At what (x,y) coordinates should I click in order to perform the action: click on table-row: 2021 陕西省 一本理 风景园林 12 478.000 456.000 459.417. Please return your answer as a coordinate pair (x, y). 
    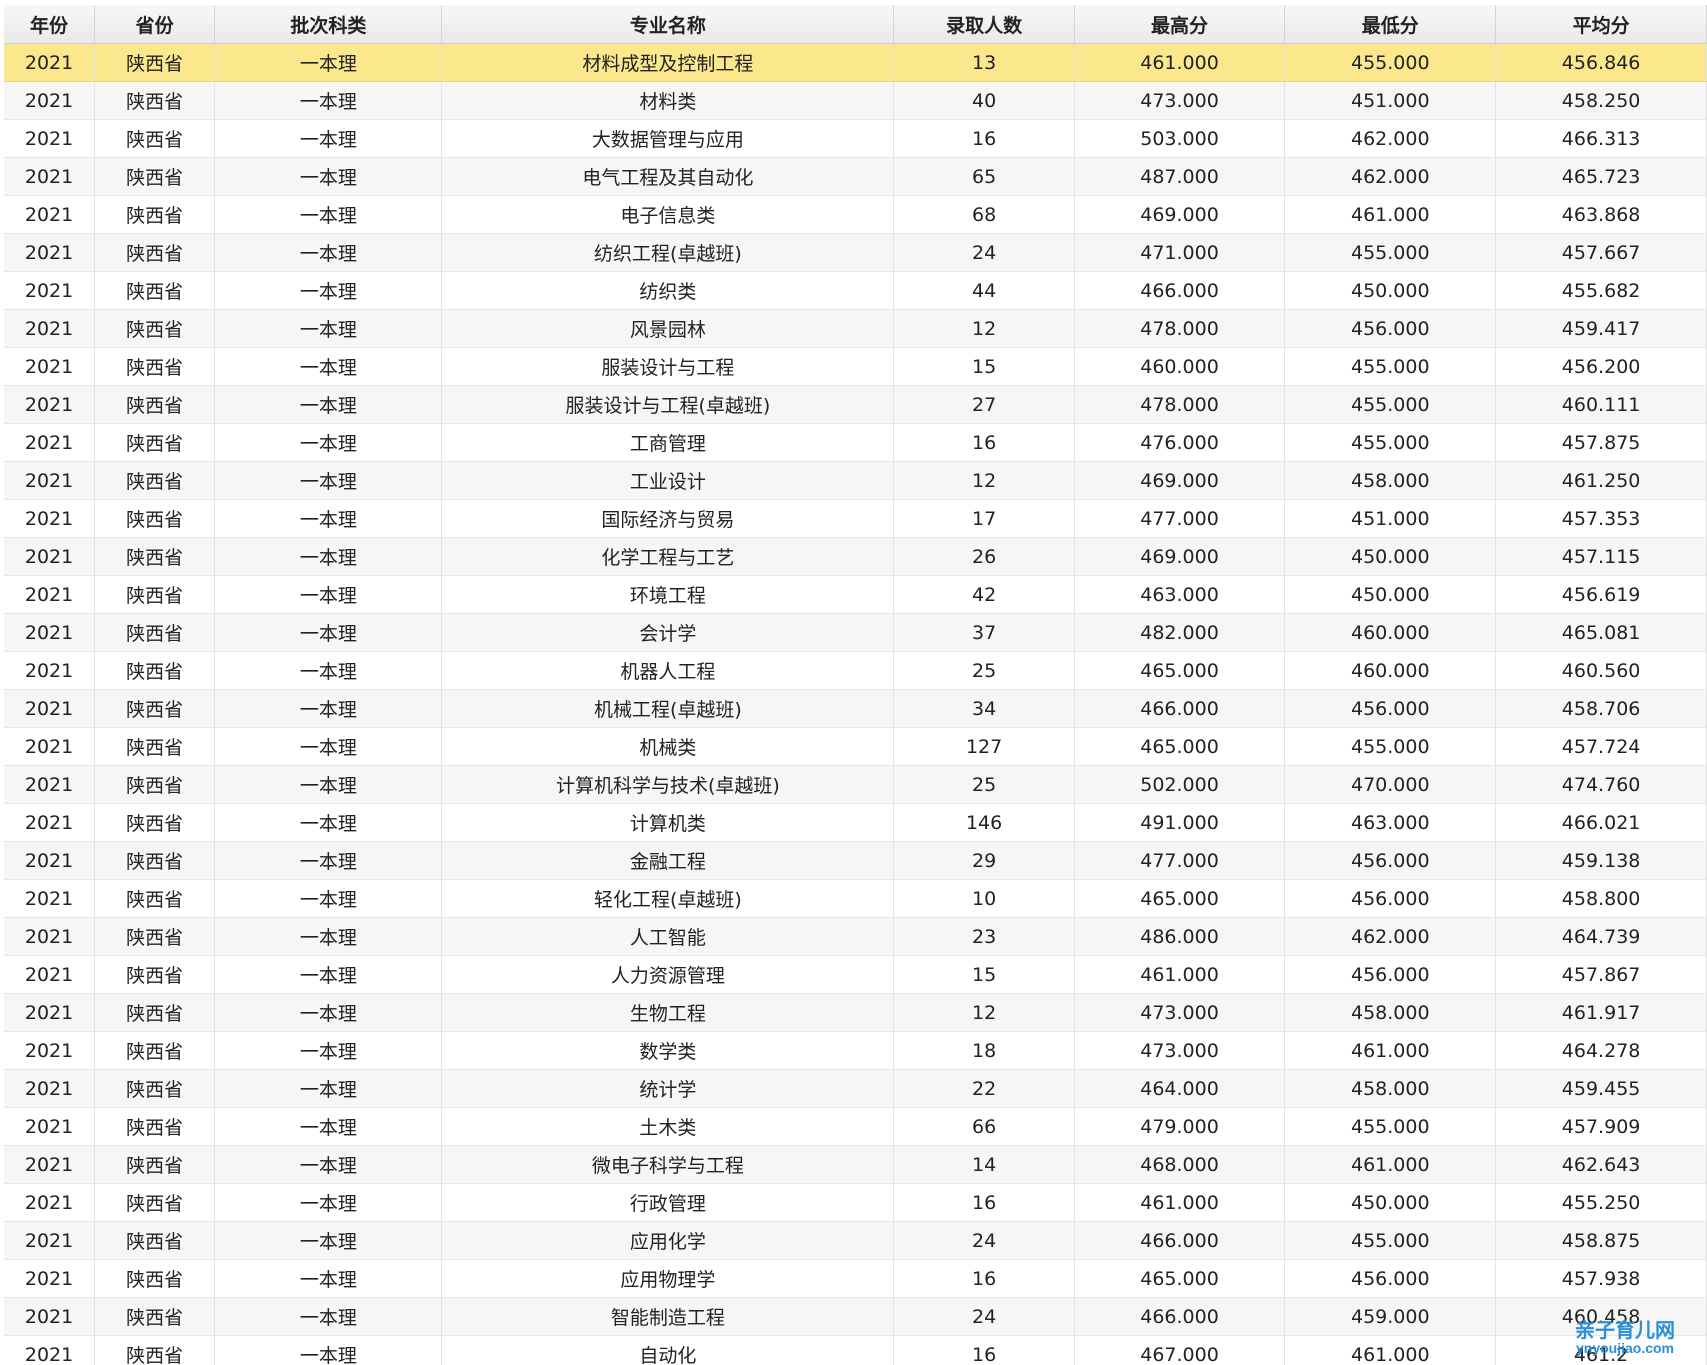
    Looking at the image, I should click on (855, 328).